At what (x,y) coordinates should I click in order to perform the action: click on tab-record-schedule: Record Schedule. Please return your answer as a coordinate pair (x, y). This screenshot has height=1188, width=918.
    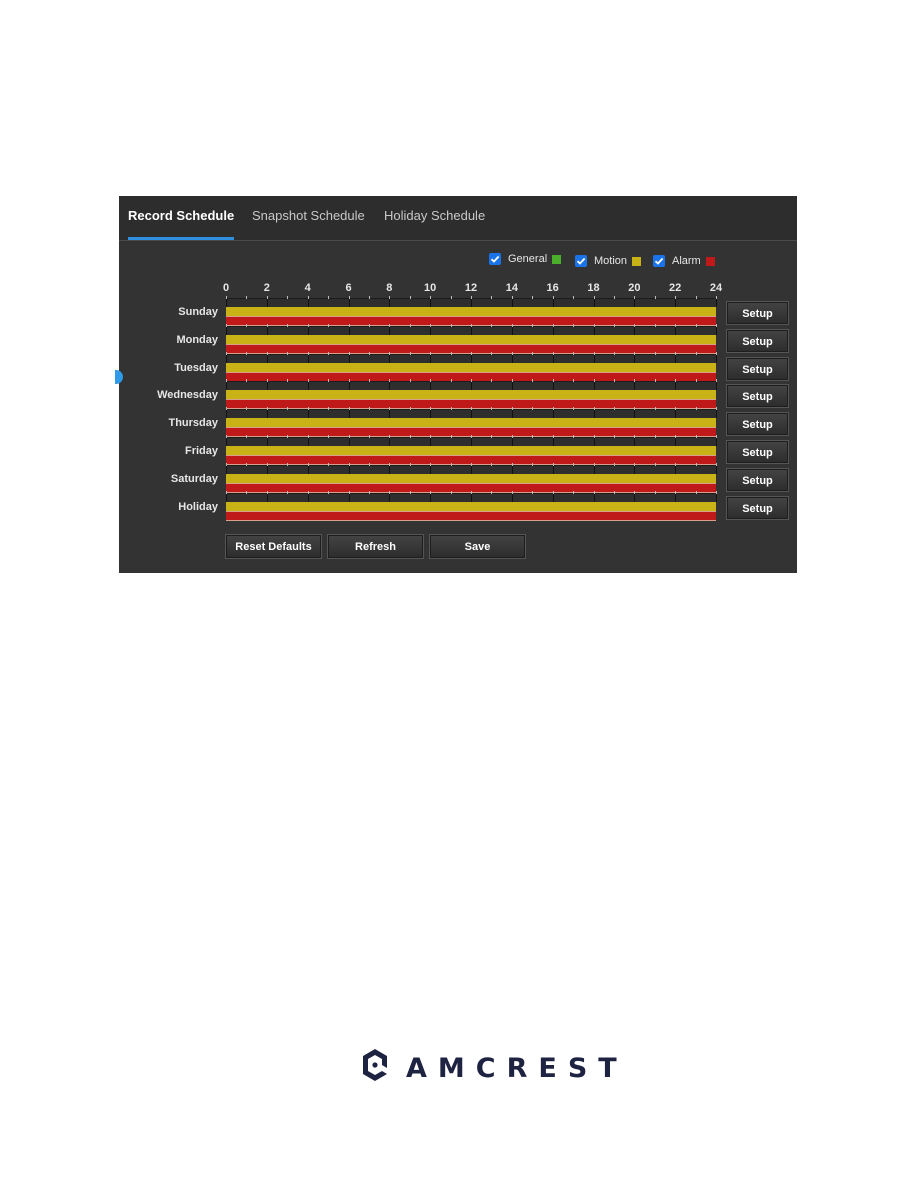
    Looking at the image, I should click on (181, 215).